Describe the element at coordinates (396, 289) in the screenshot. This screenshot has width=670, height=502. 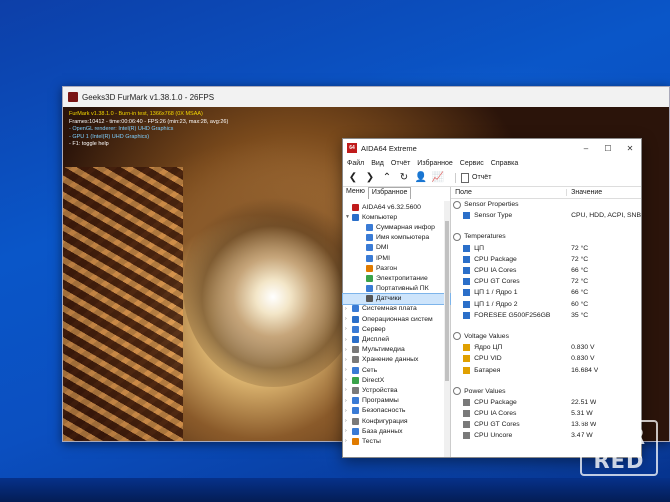
I see `tree-item: Портативный ПК` at that location.